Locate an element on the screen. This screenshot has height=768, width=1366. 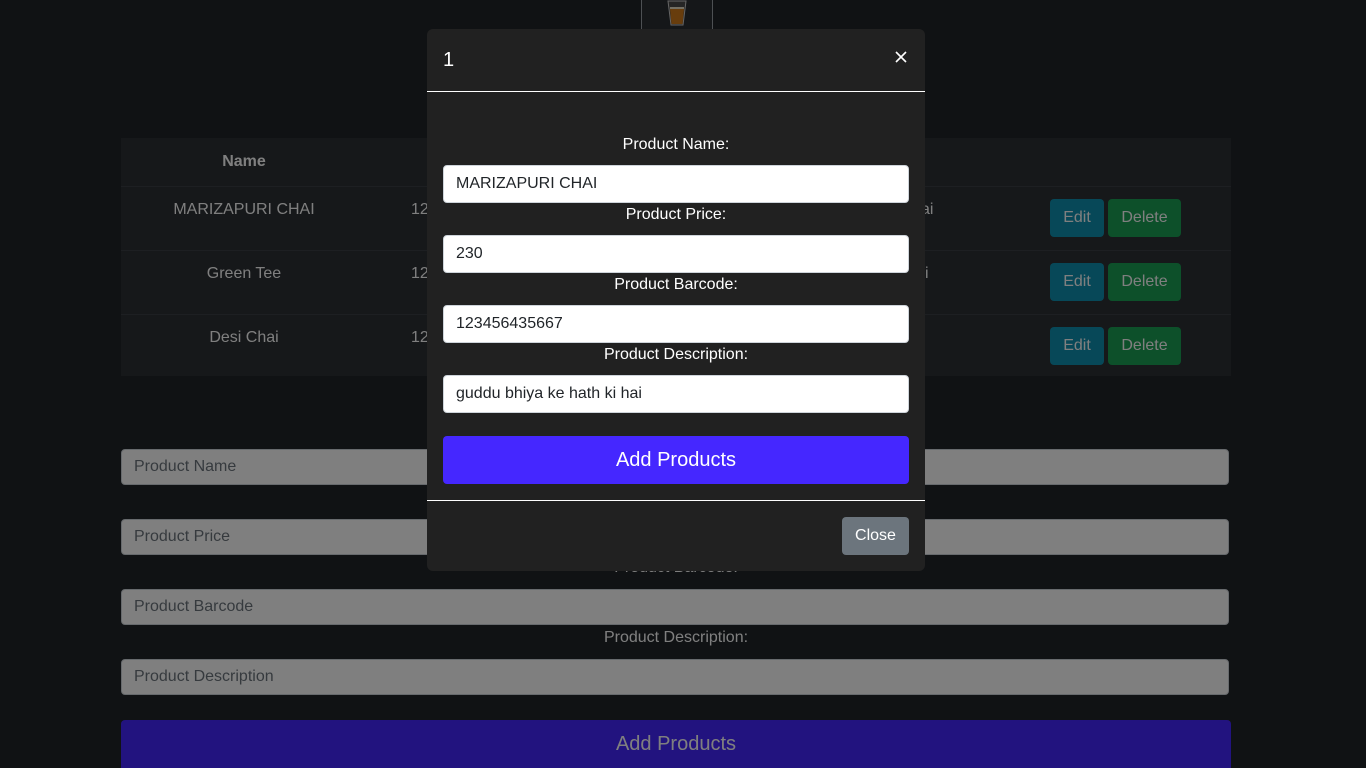
modal-footer: Close is located at coordinates (676, 535).